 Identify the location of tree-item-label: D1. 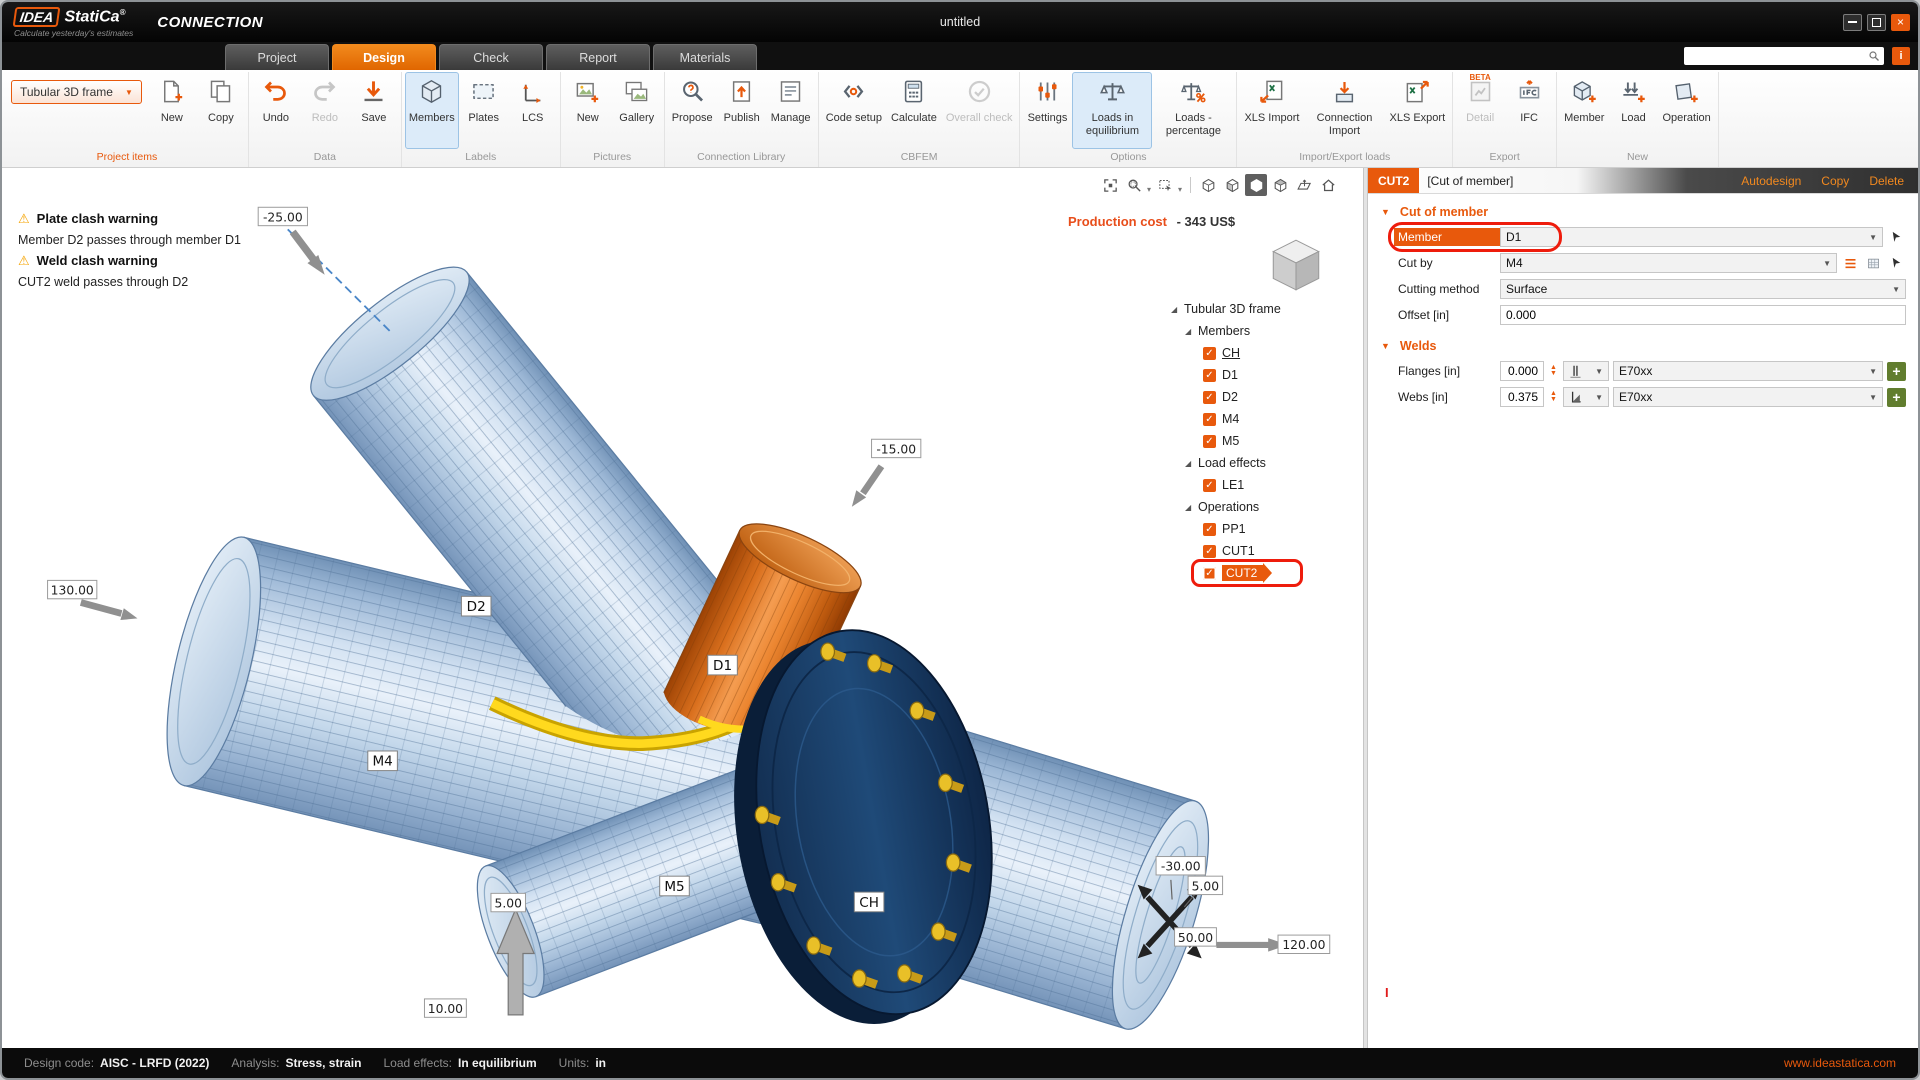
(1230, 375).